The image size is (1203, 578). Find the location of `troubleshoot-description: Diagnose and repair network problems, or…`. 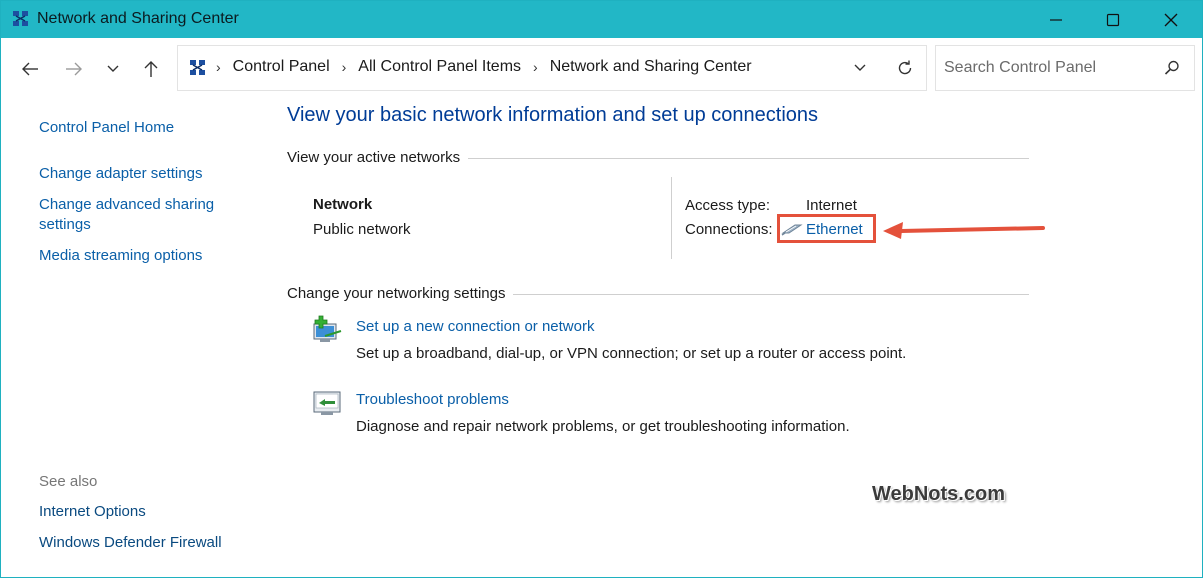

troubleshoot-description: Diagnose and repair network problems, or… is located at coordinates (603, 426).